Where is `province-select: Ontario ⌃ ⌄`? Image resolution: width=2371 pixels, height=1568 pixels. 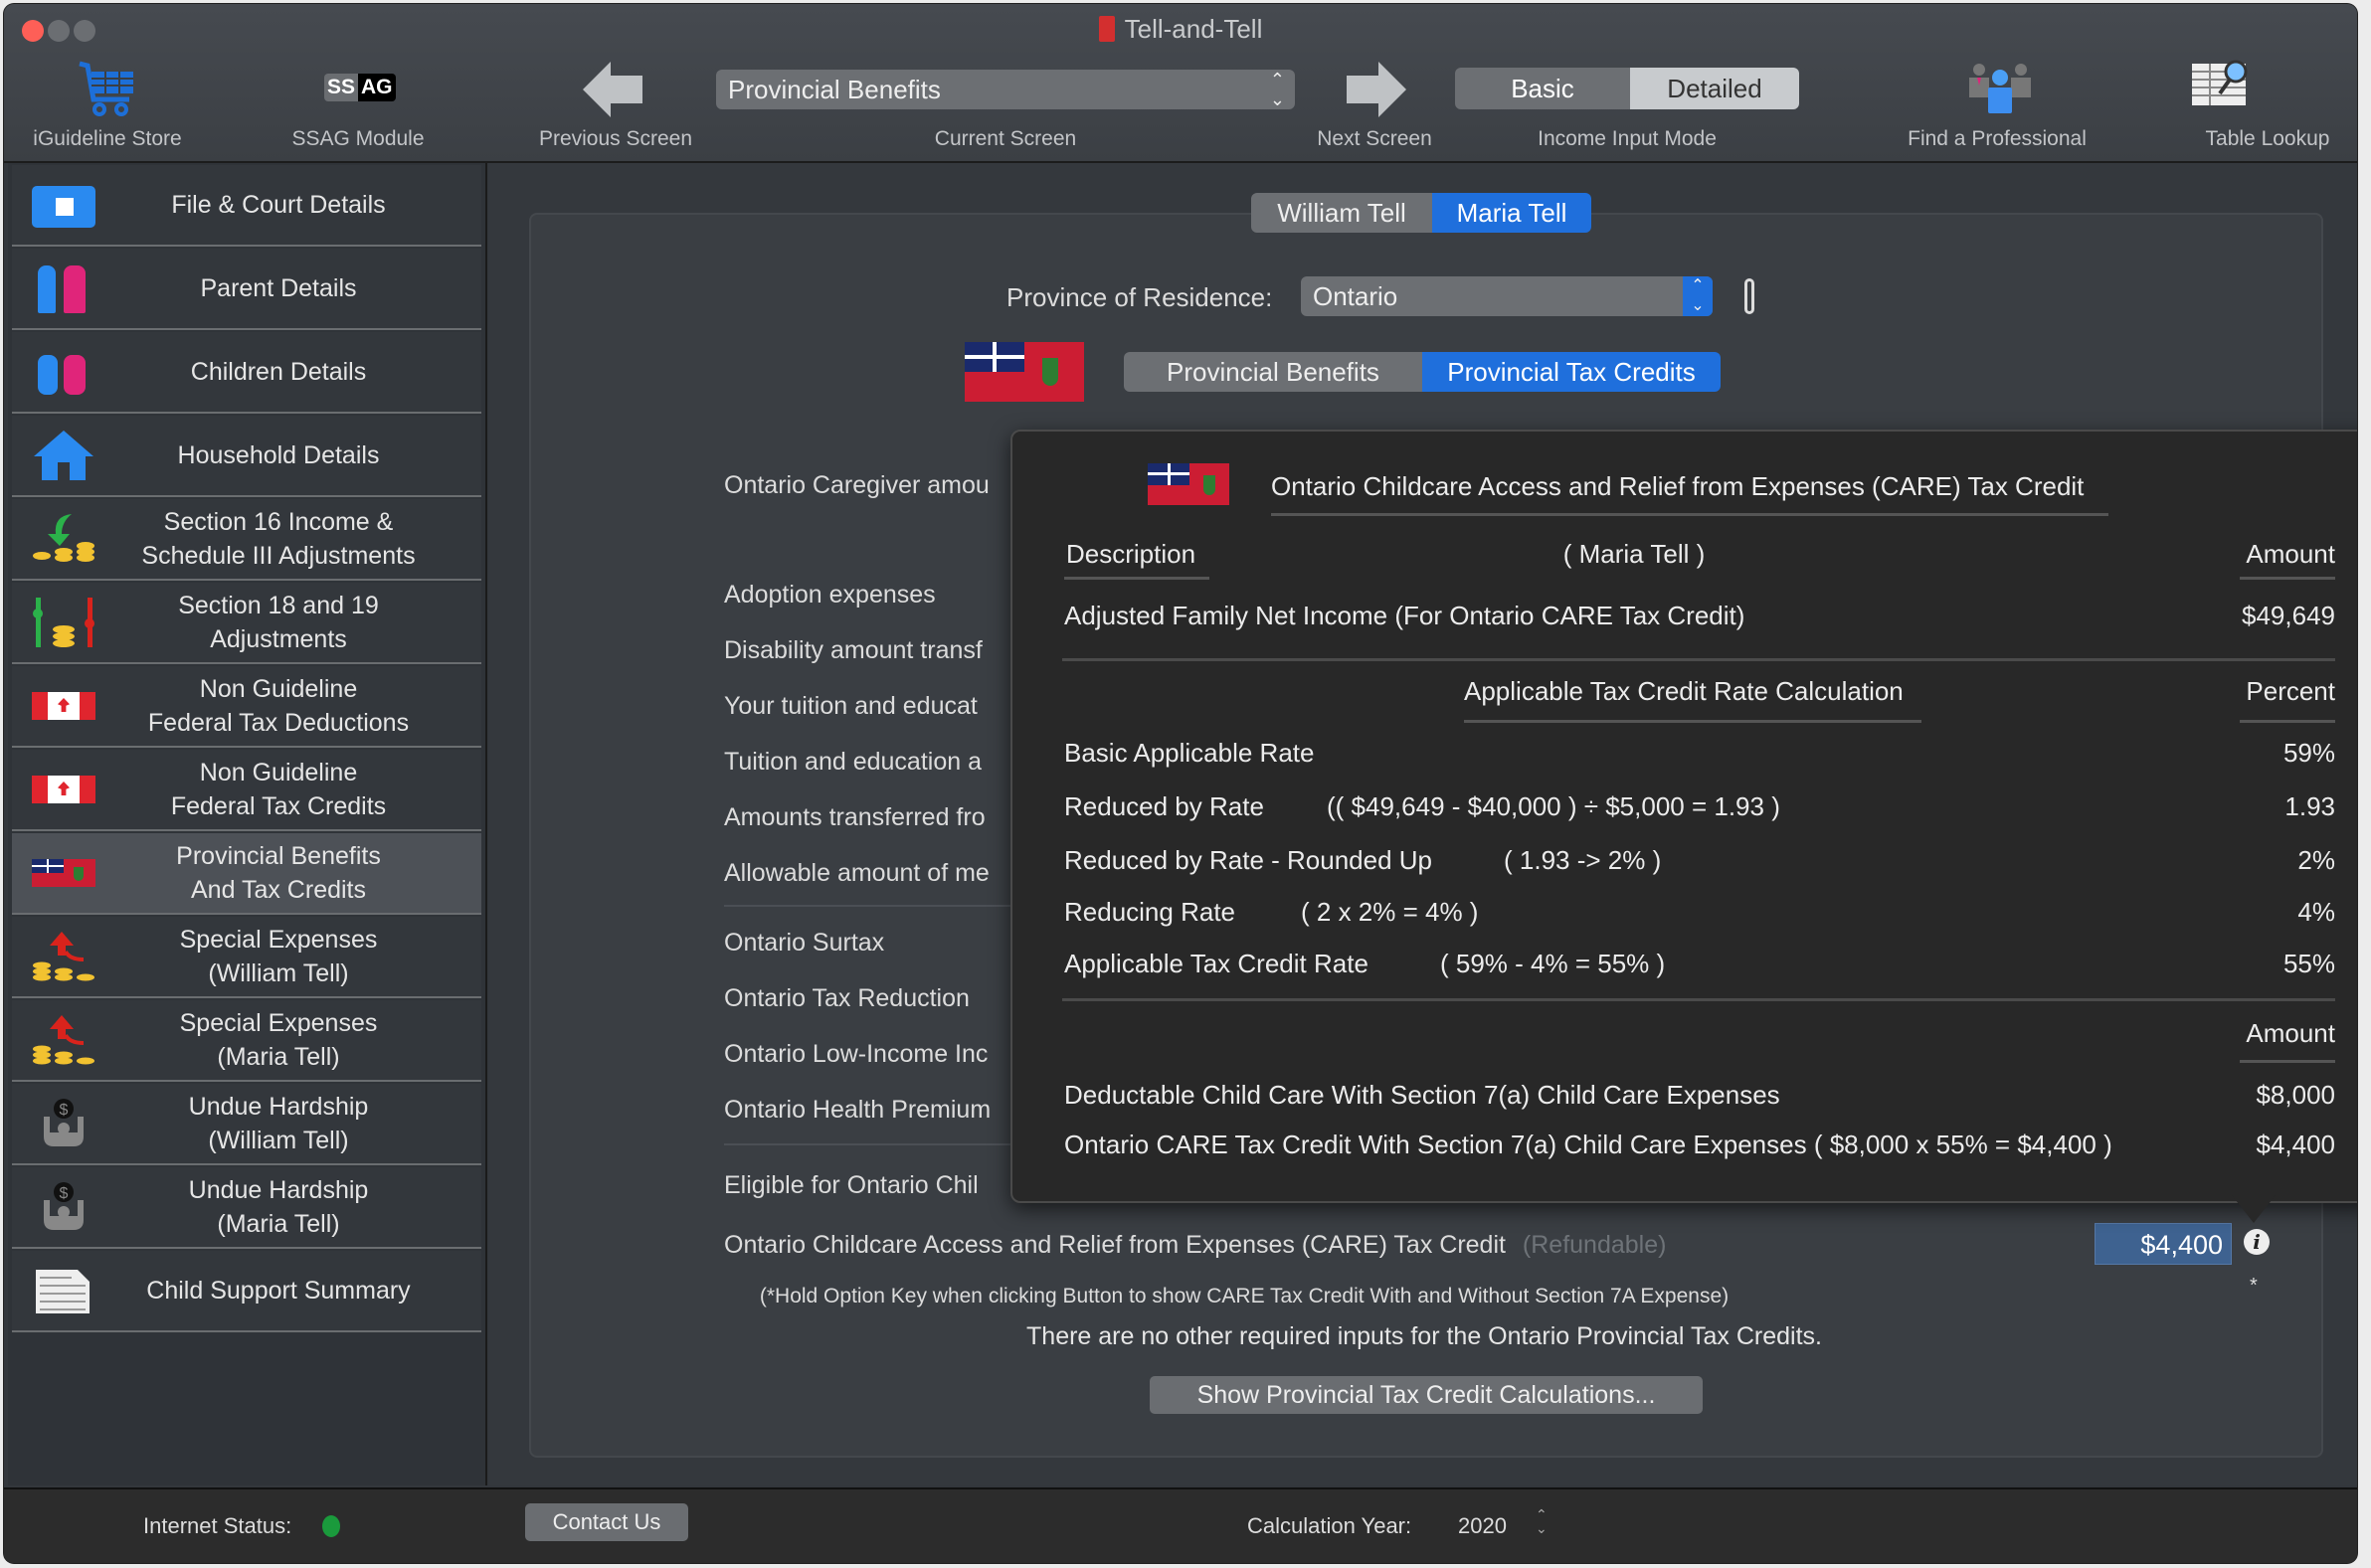 province-select: Ontario ⌃ ⌄ is located at coordinates (1507, 296).